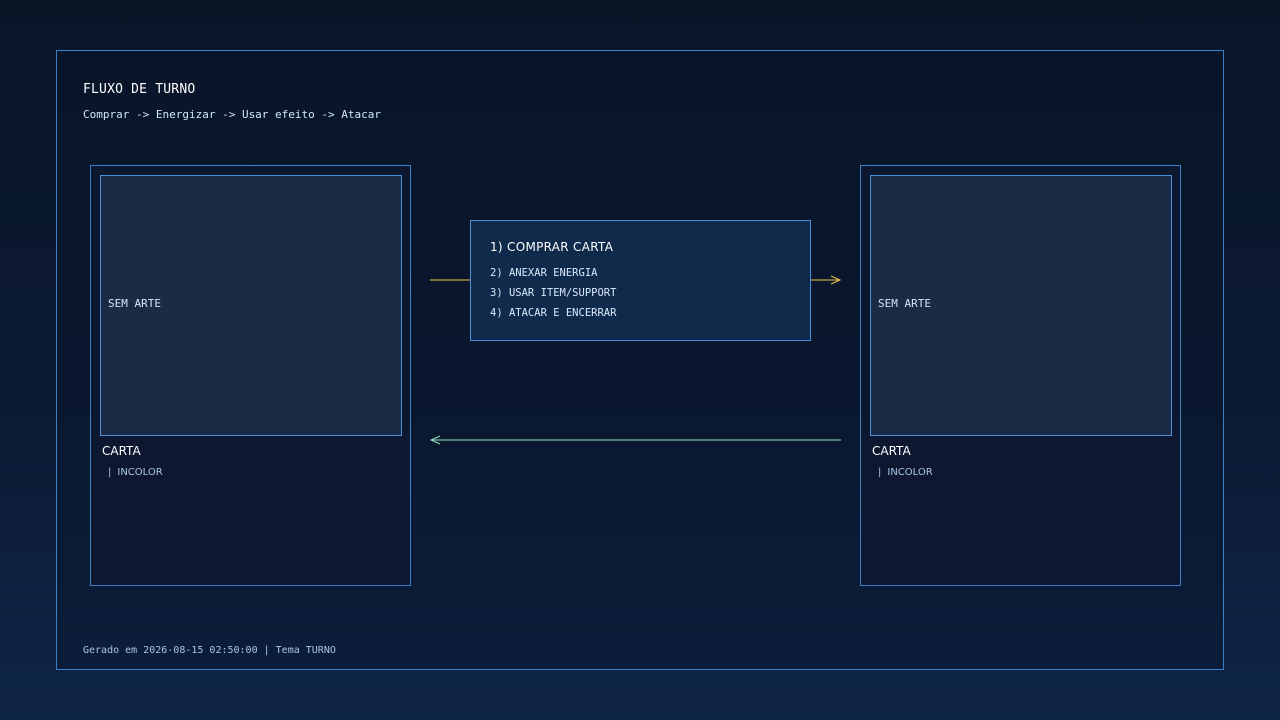 The image size is (1280, 720). I want to click on step-2-label: 2) ANEXAR ENERGIA, so click(544, 273).